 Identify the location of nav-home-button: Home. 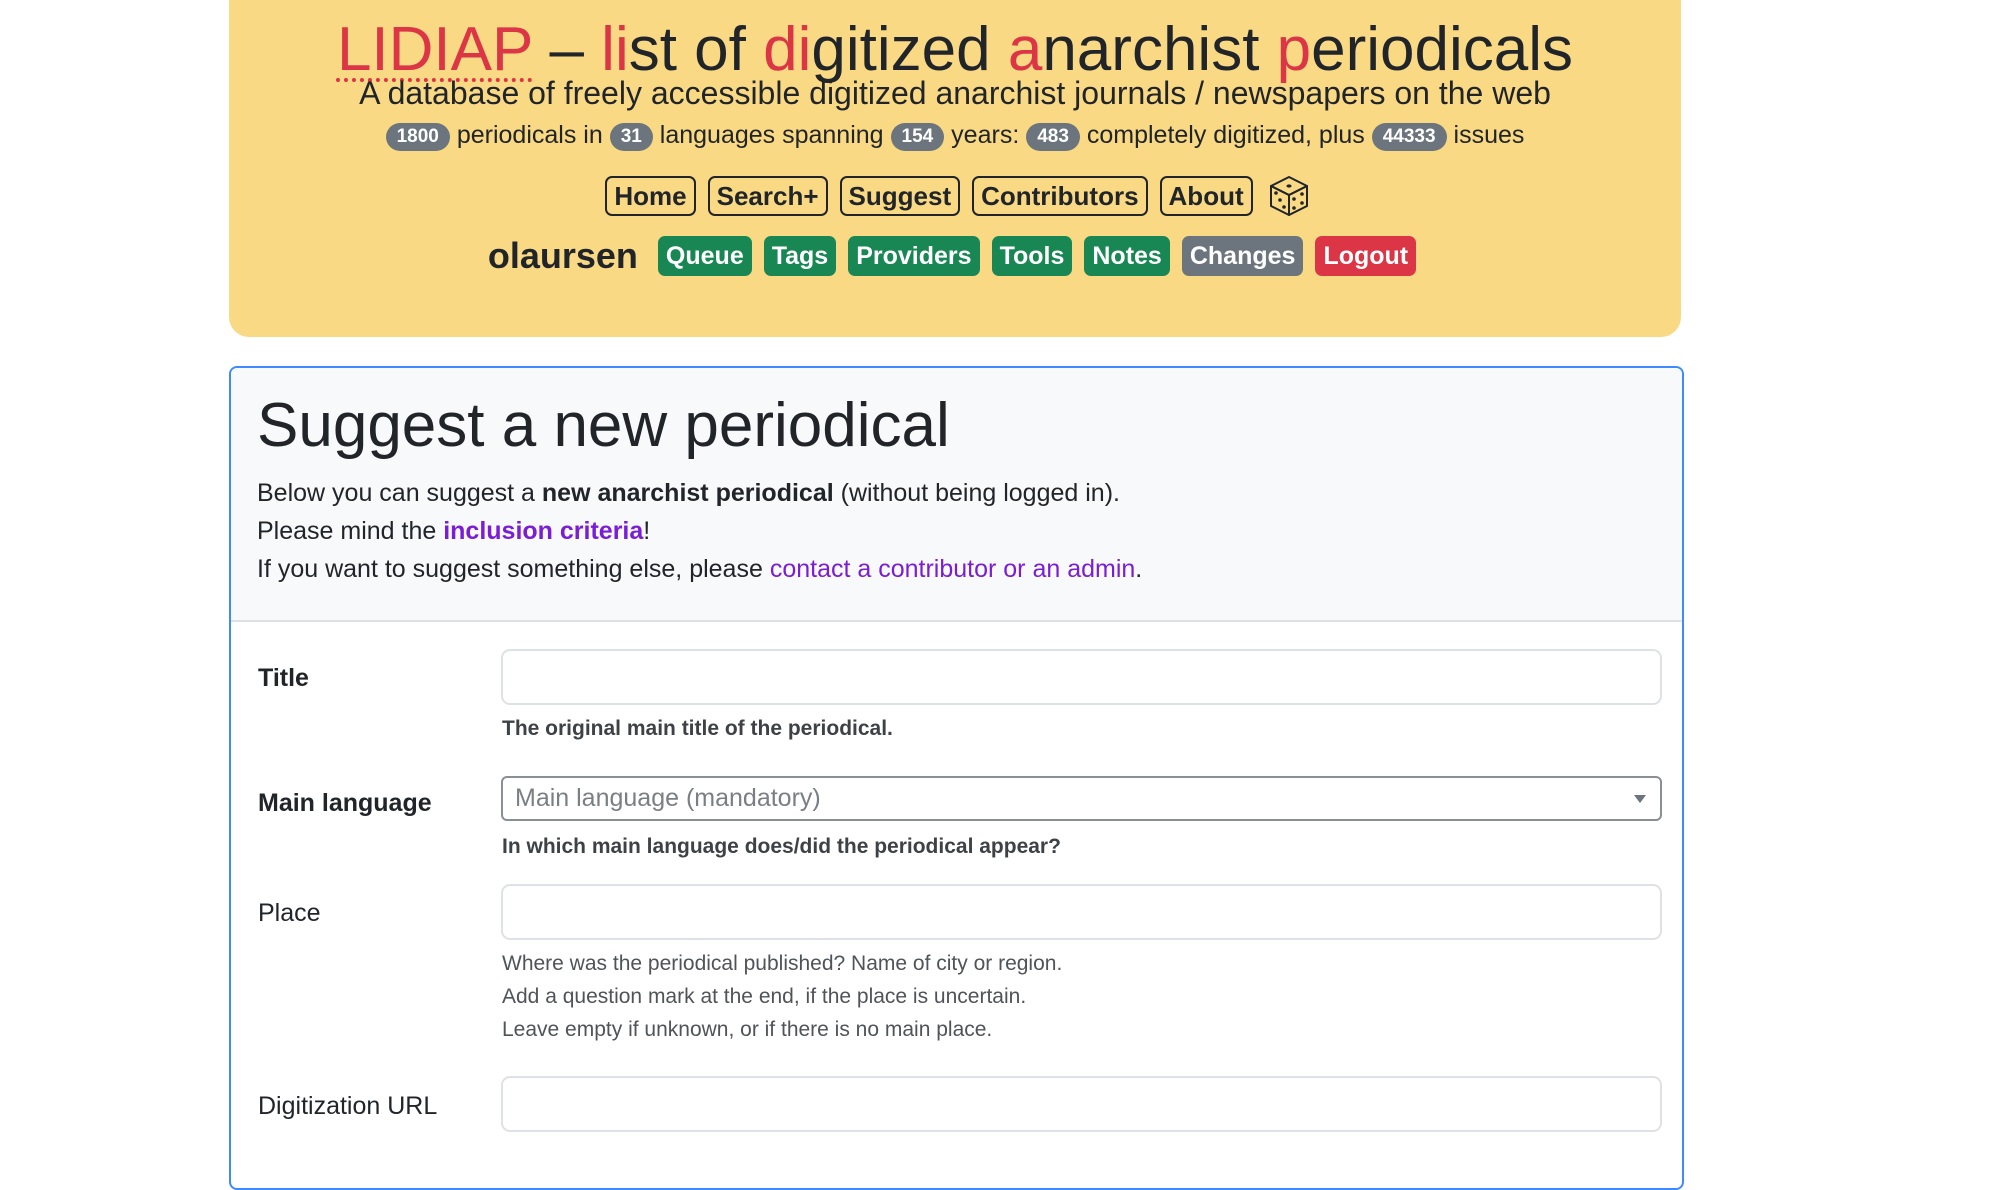
(650, 196).